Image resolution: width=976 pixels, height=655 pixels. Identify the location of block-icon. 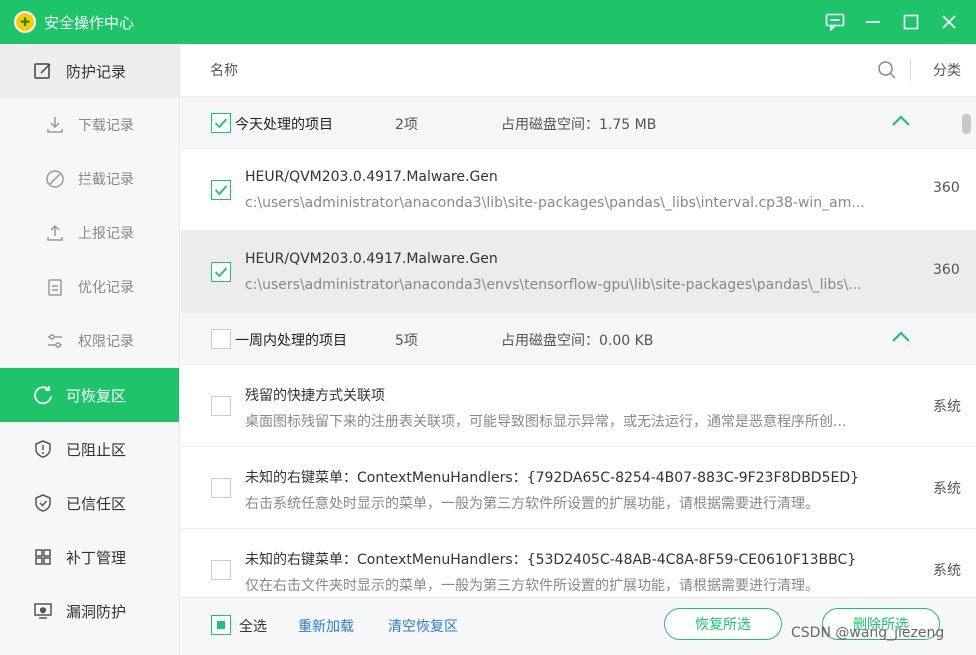
(55, 179).